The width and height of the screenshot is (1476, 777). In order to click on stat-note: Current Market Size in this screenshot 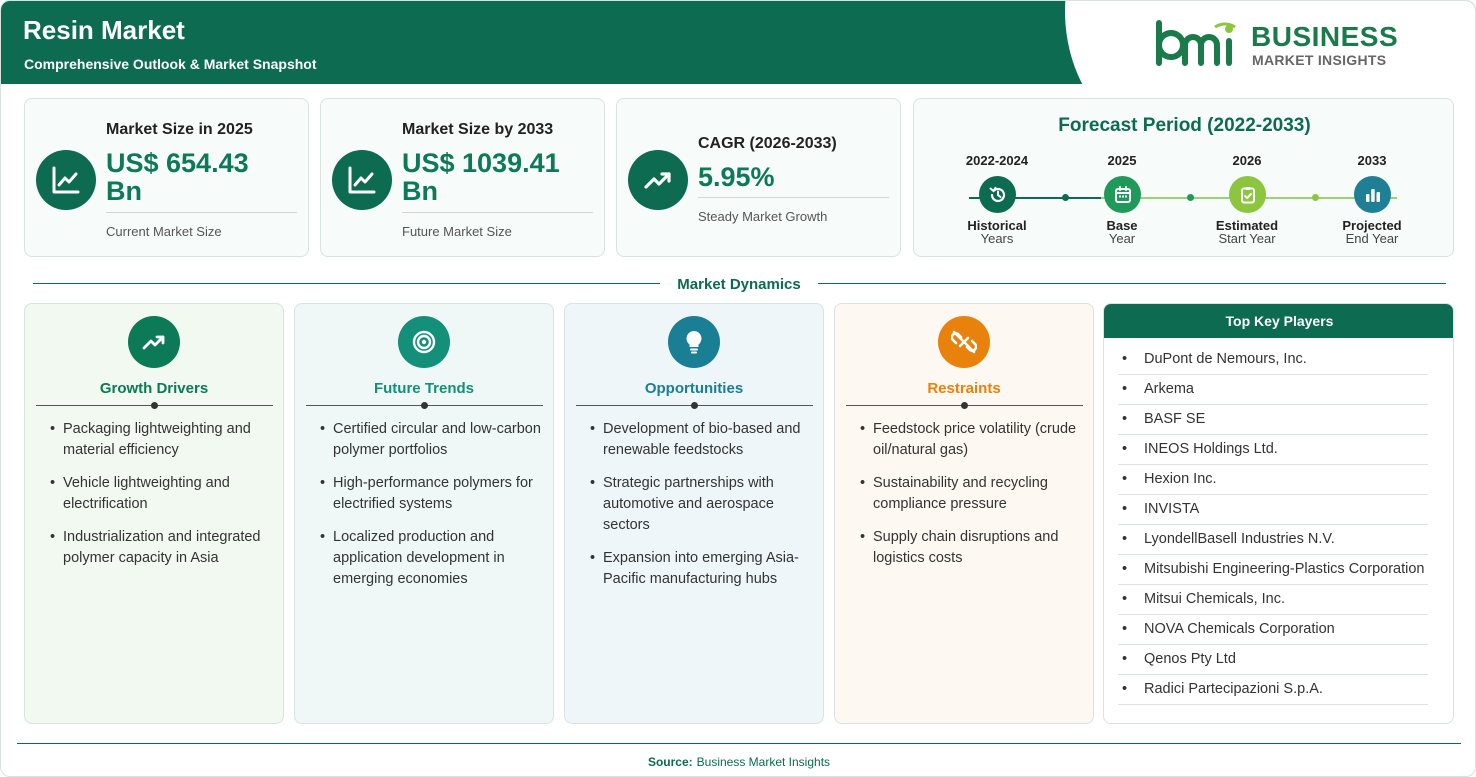, I will do `click(164, 231)`.